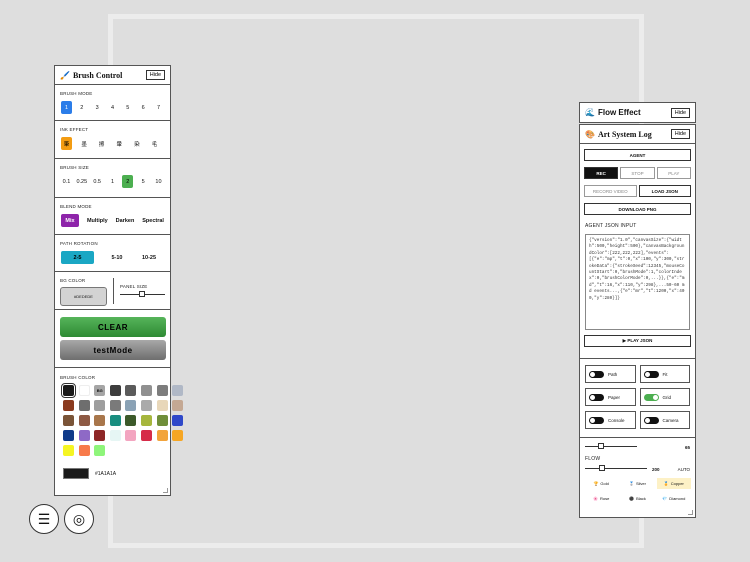 The image size is (750, 562). Describe the element at coordinates (143, 107) in the screenshot. I see `brush-mode-option: 6` at that location.